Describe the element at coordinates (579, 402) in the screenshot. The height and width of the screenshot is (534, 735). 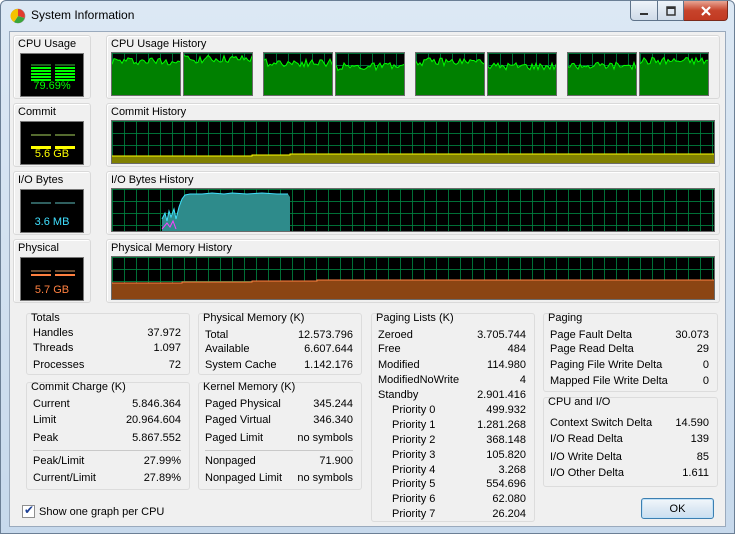
I see `cpu-and-io-title: CPU and I/O` at that location.